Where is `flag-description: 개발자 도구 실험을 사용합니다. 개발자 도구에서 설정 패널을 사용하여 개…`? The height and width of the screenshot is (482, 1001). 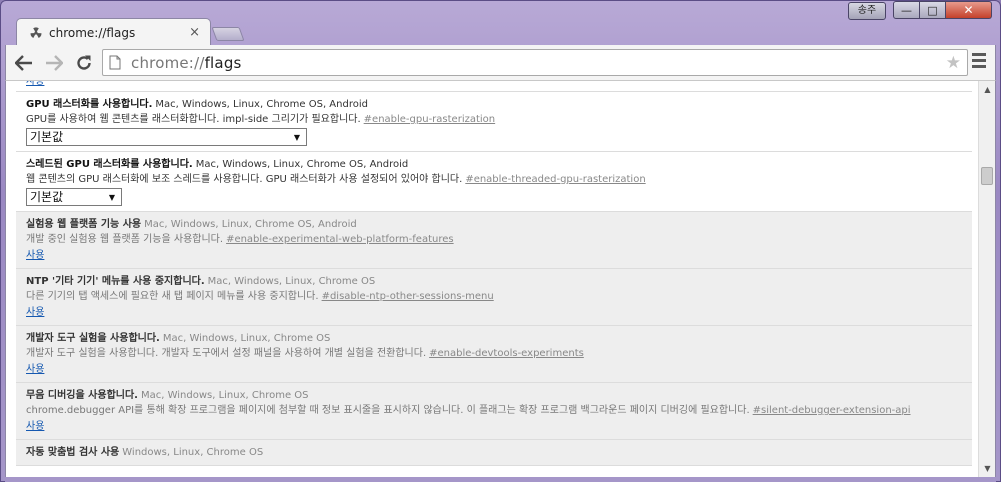
flag-description: 개발자 도구 실험을 사용합니다. 개발자 도구에서 설정 패널을 사용하여 개… is located at coordinates (226, 353).